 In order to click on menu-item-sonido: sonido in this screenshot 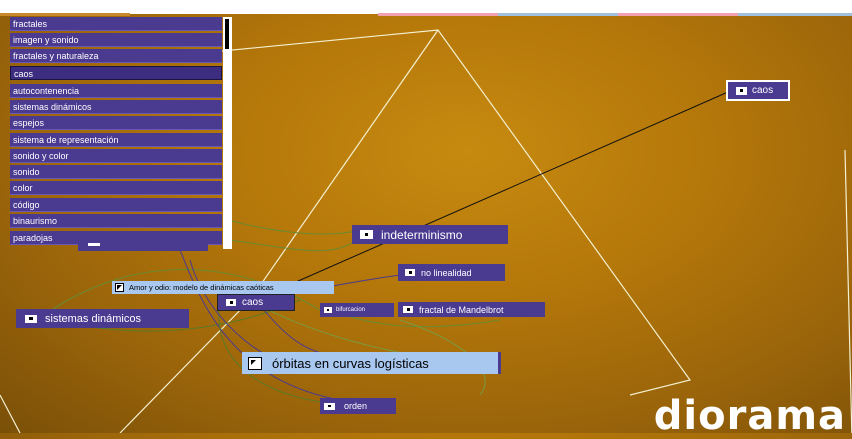, I will do `click(116, 172)`.